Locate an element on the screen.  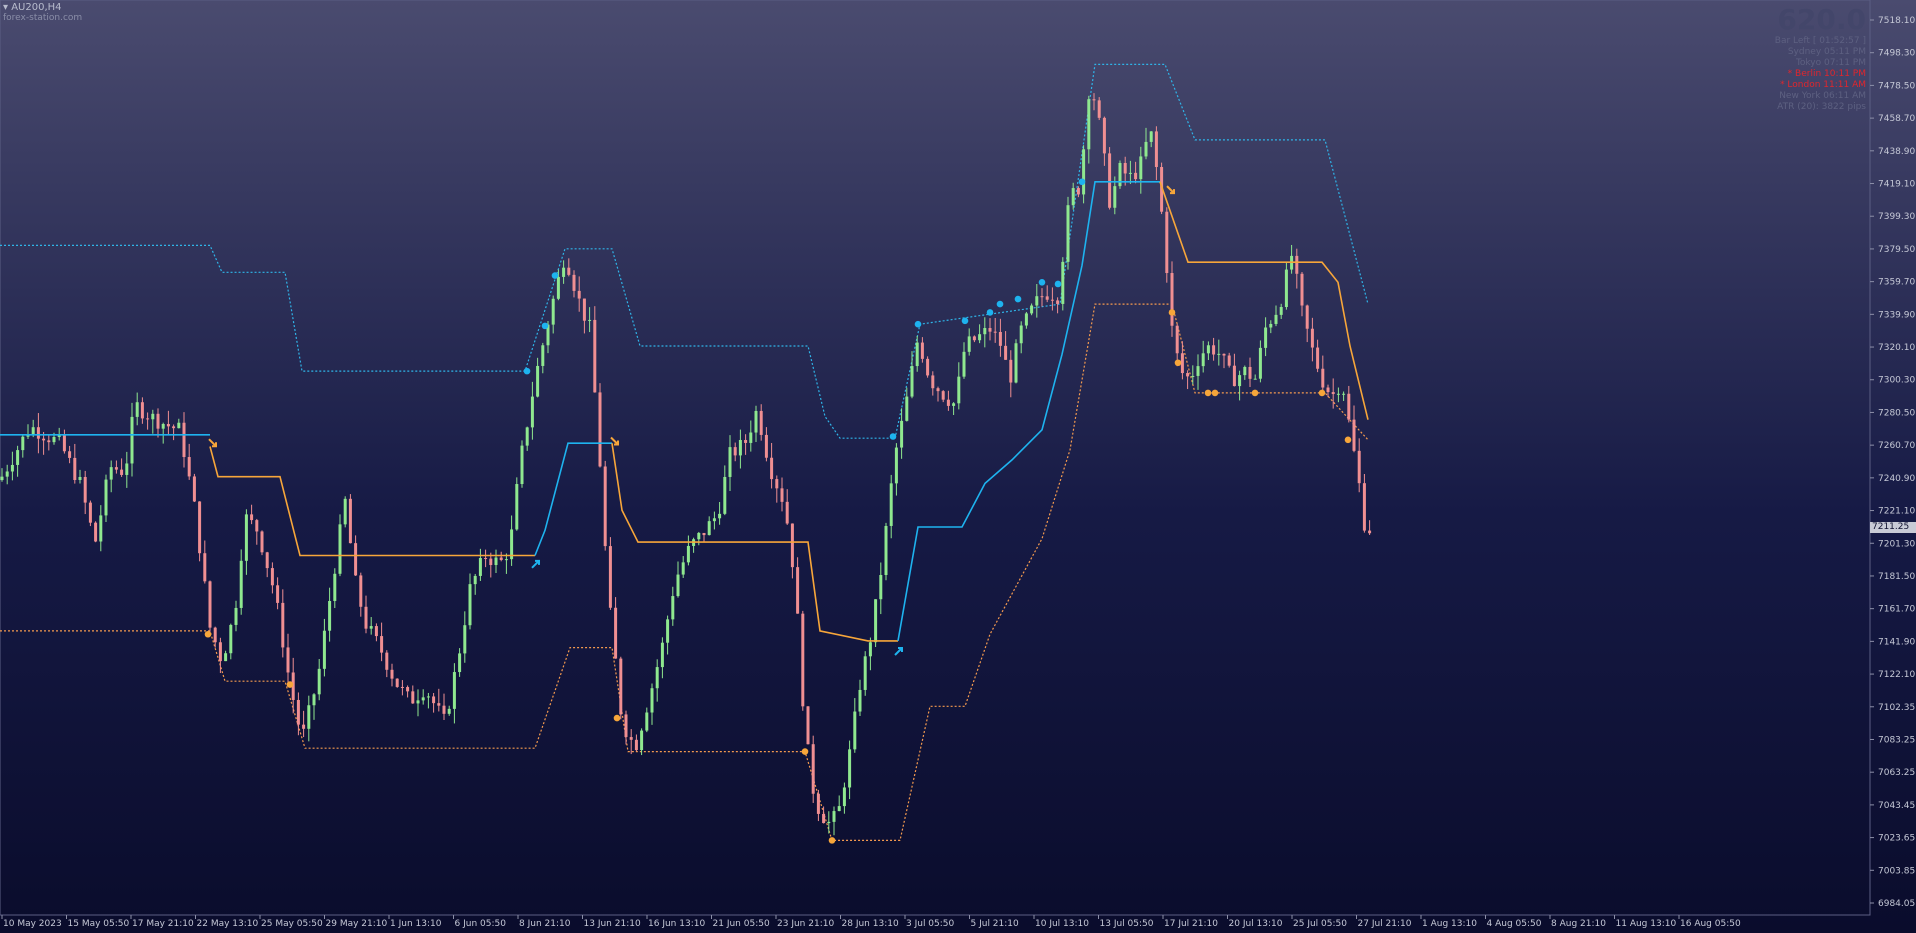
dropdown-triangle-icon: ▾ is located at coordinates (5, 7).